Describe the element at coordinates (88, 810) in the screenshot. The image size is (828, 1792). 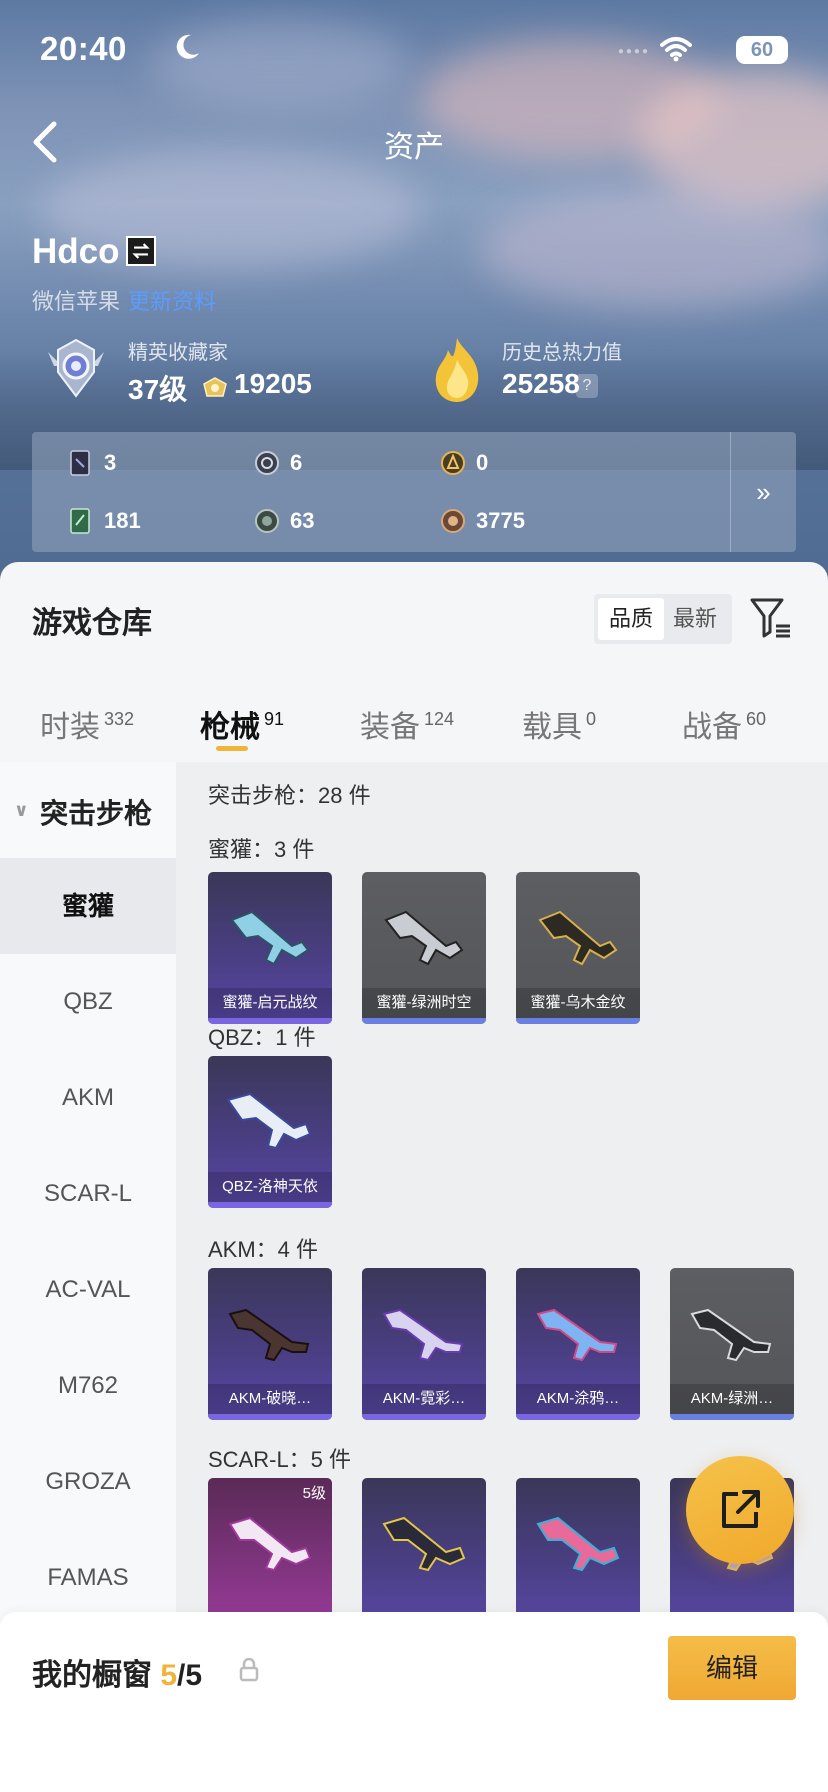
I see `category-header: ∨ 突击步枪` at that location.